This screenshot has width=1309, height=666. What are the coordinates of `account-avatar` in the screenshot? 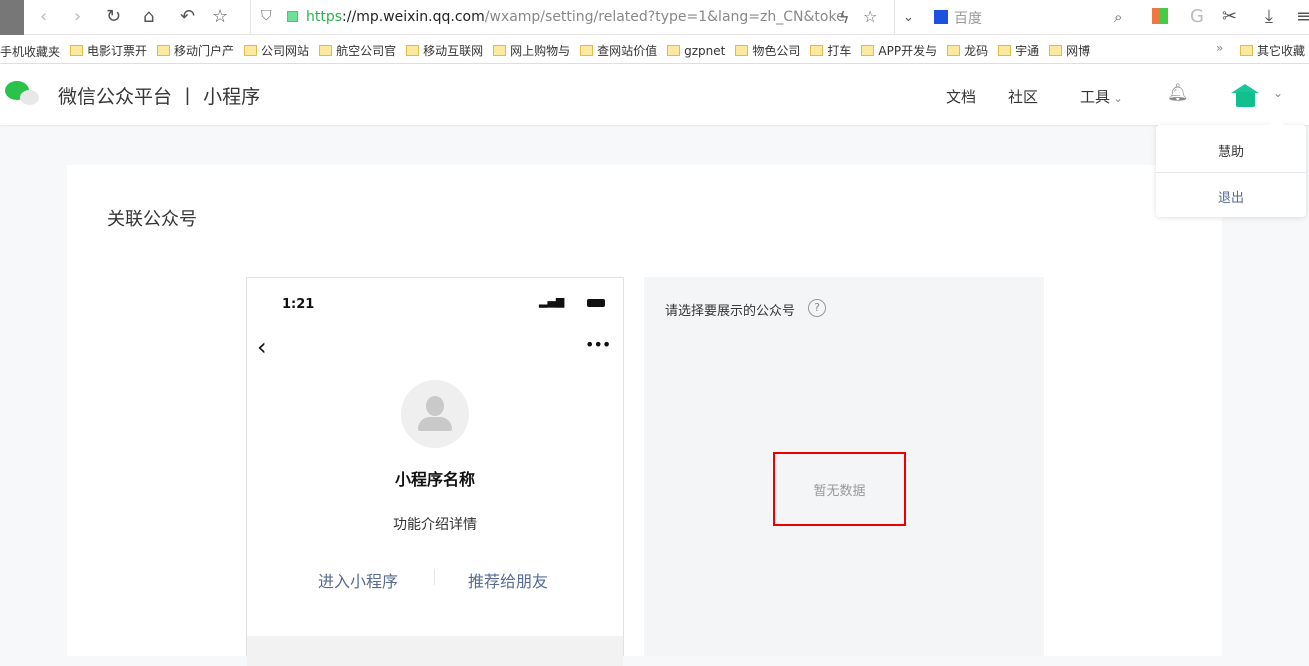 It's located at (1245, 96).